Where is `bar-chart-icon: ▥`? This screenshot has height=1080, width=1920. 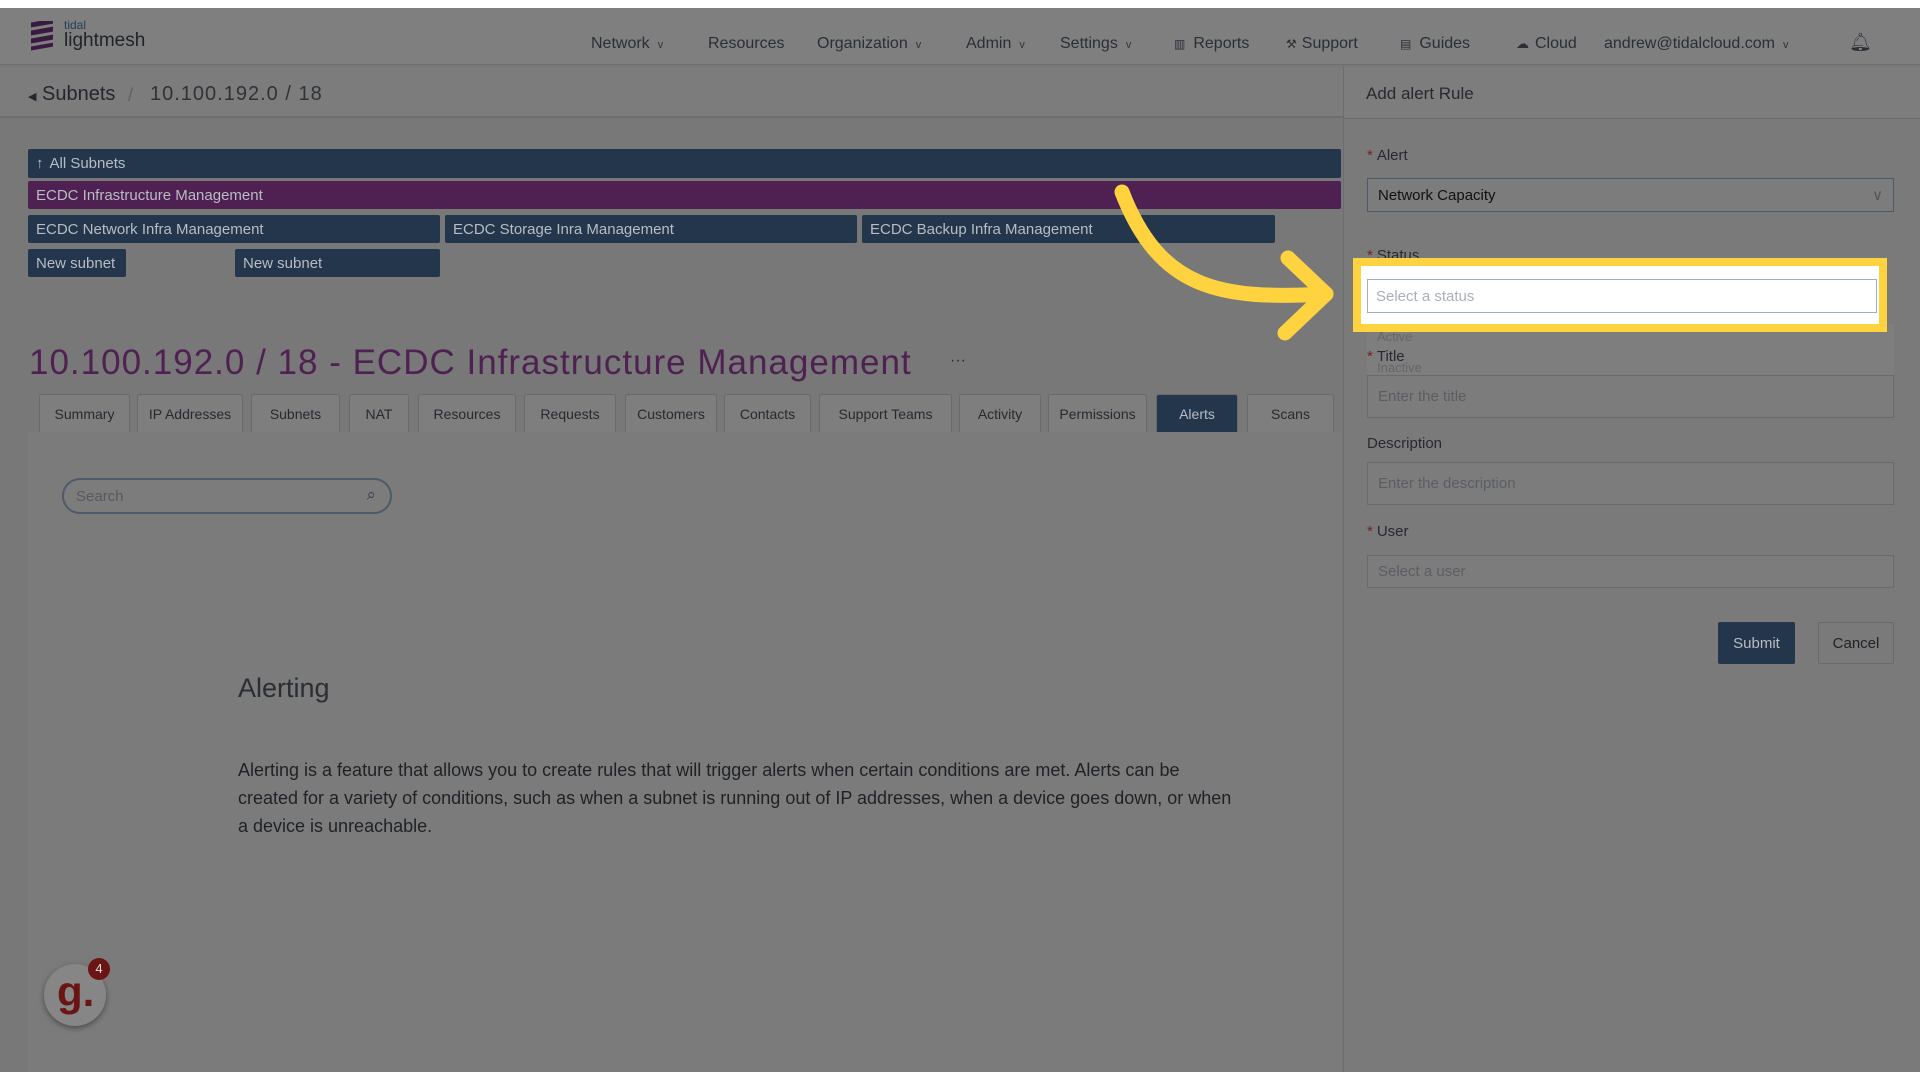 bar-chart-icon: ▥ is located at coordinates (1180, 44).